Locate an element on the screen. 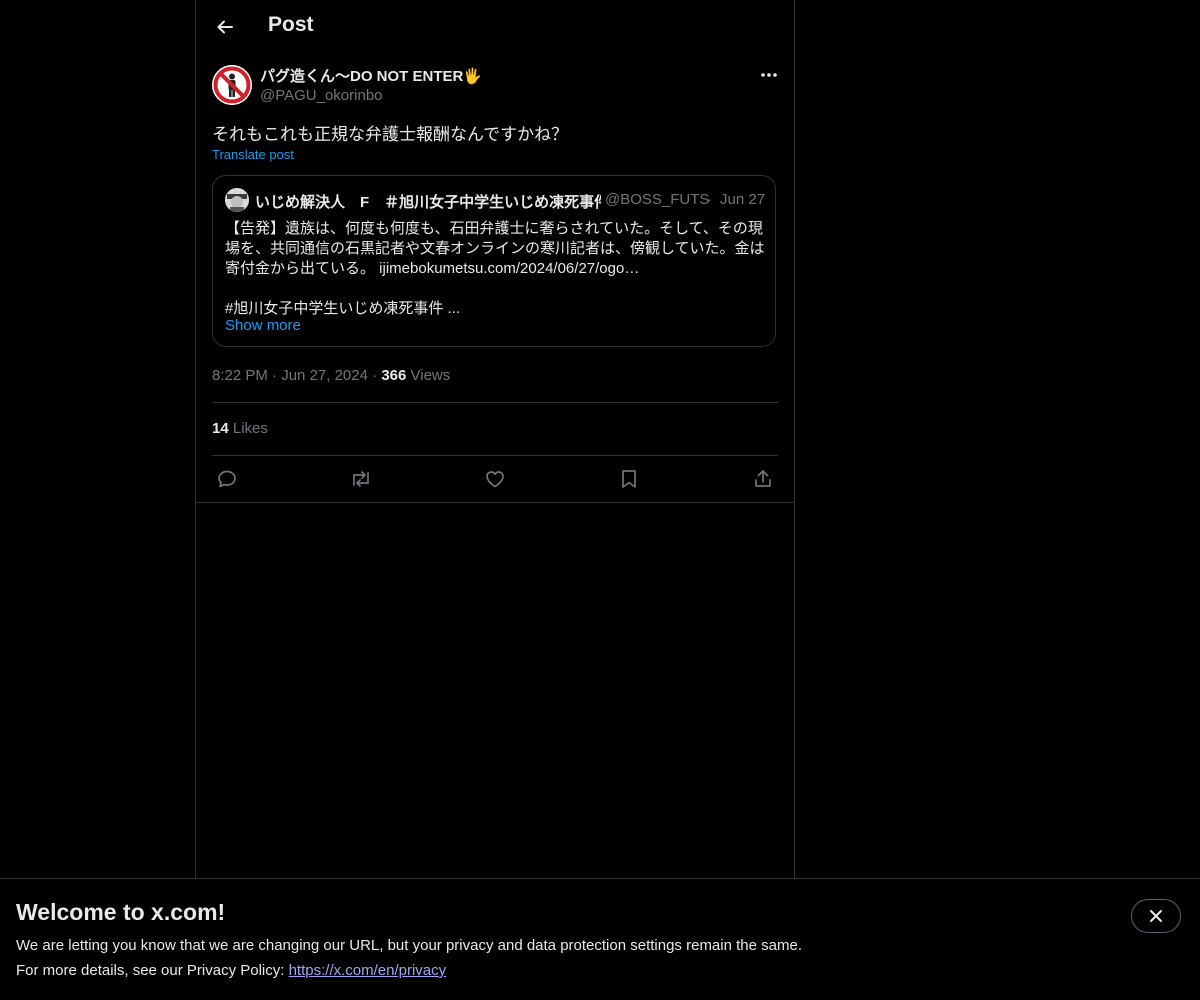 This screenshot has height=1000, width=1200. page-title: Post is located at coordinates (291, 24).